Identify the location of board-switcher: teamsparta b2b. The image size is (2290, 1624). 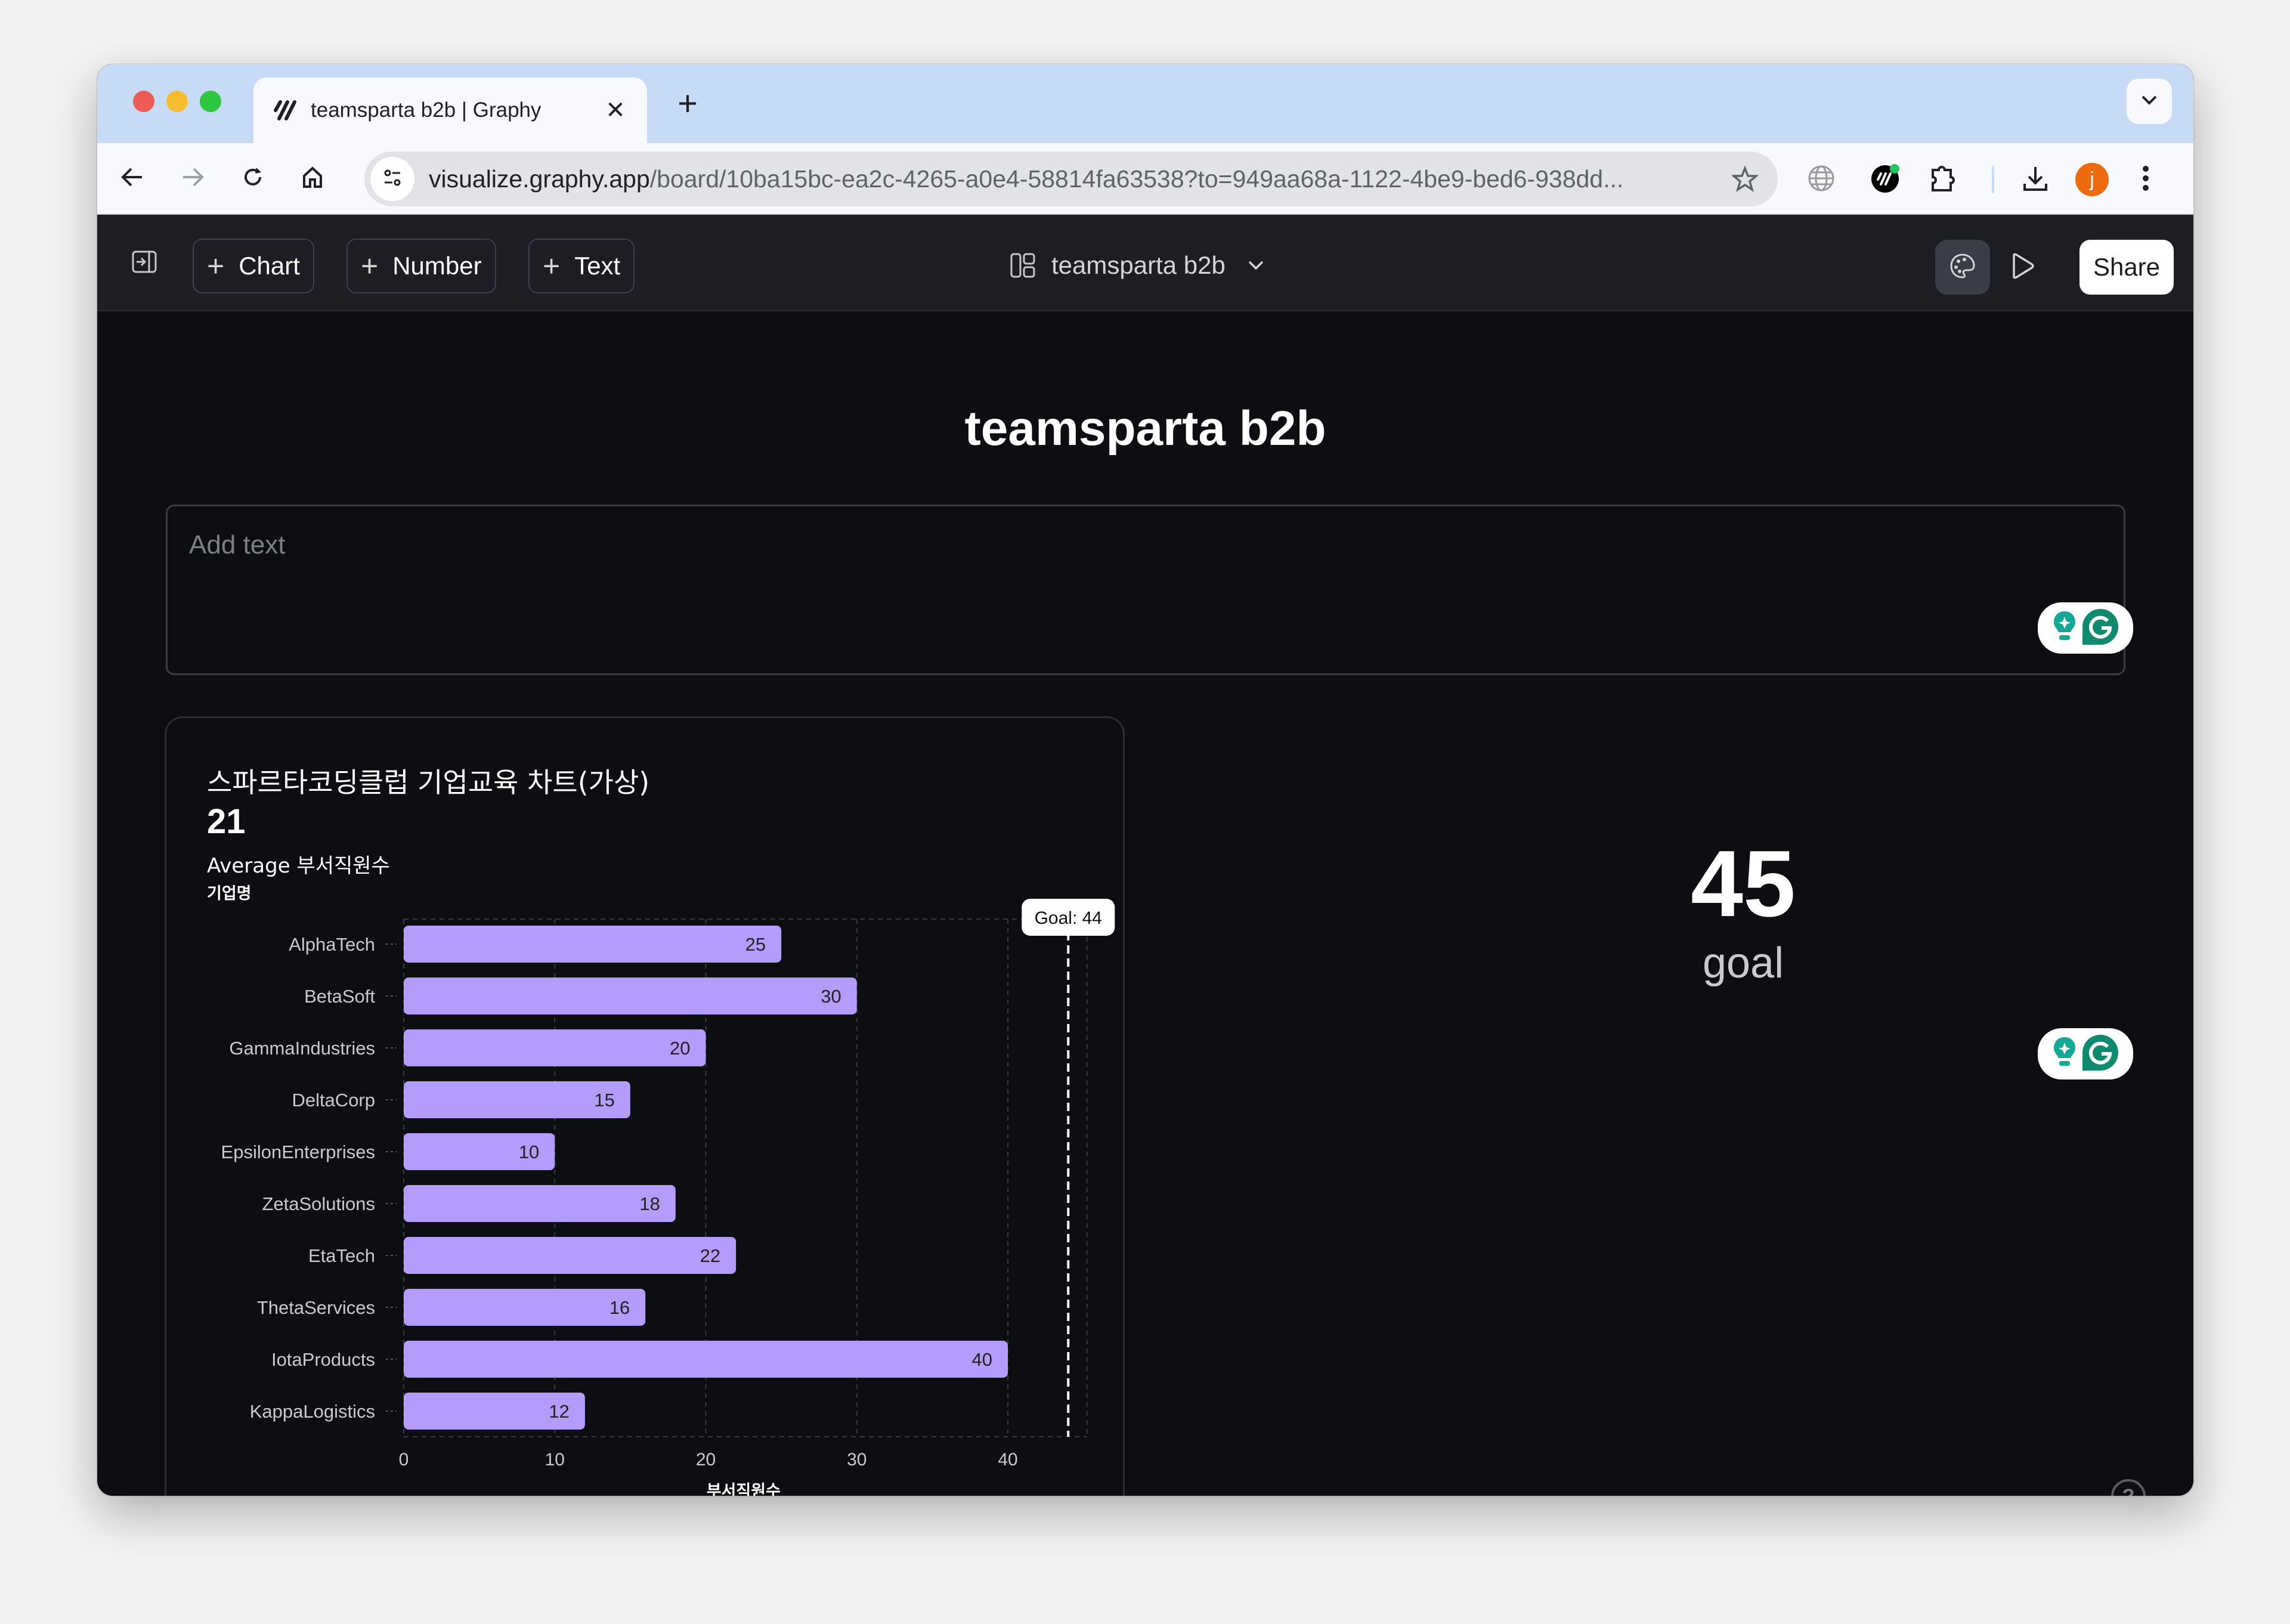
(1137, 265).